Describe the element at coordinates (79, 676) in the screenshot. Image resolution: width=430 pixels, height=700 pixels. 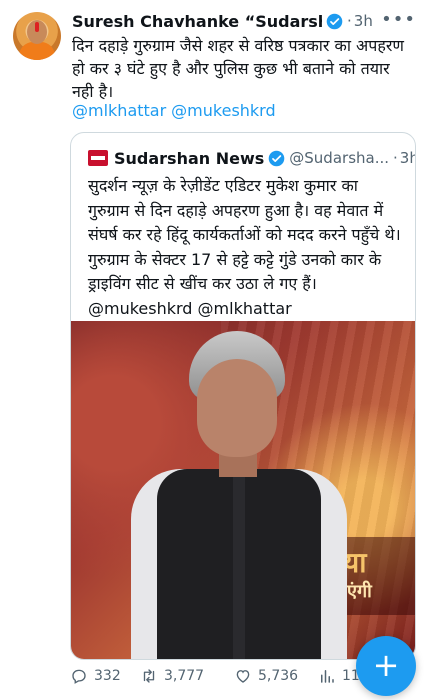
I see `reply-icon` at that location.